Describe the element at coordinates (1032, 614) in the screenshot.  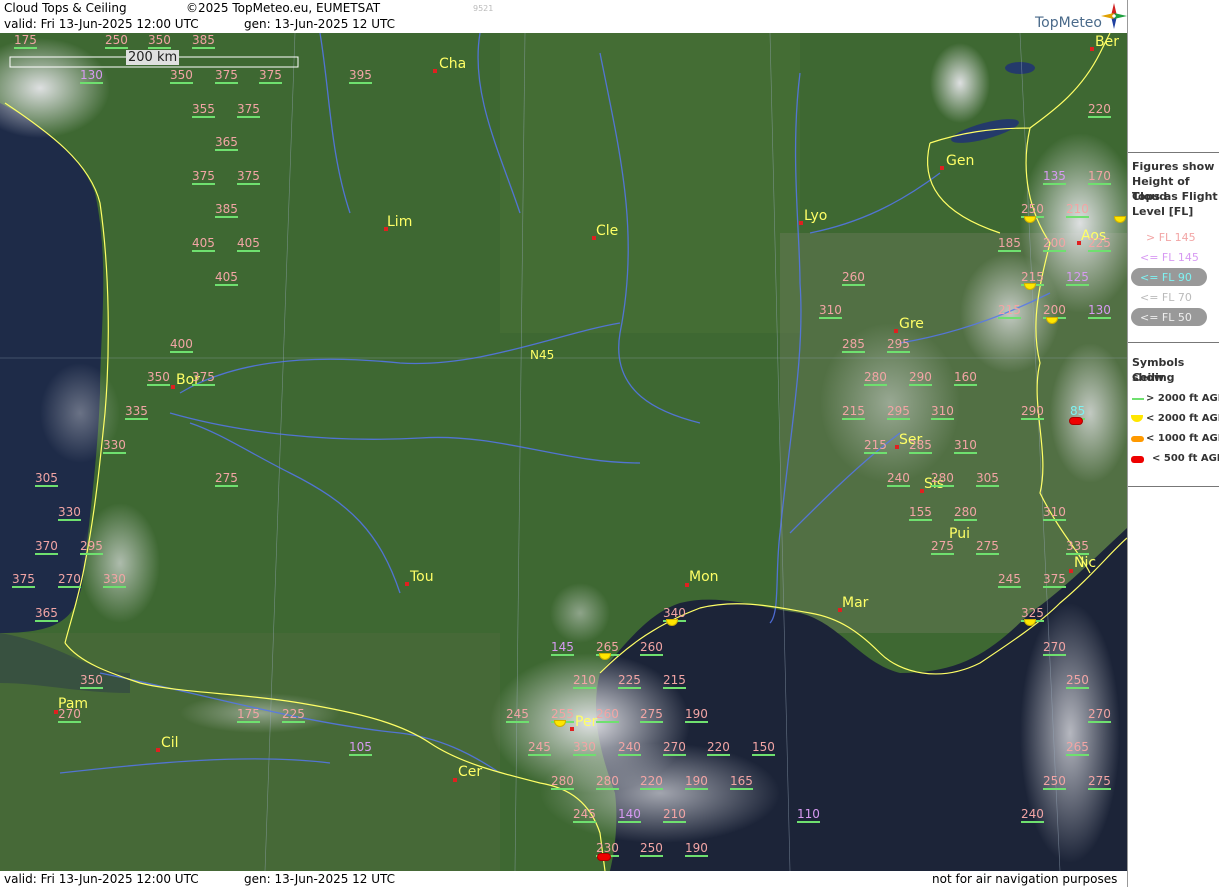
I see `cloud-top-value: 325` at that location.